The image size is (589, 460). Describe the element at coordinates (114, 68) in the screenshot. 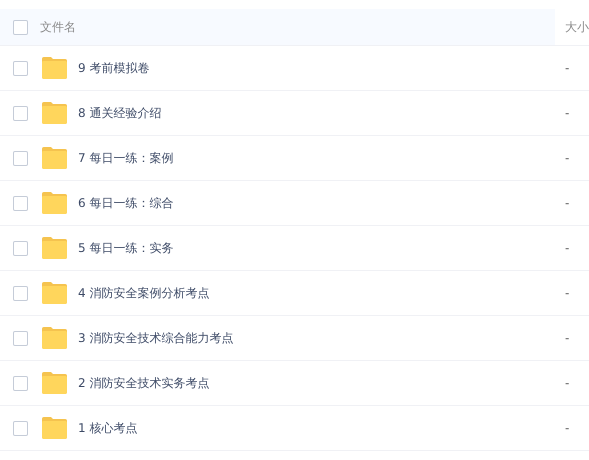

I see `file-name: 9 考前模拟卷` at that location.